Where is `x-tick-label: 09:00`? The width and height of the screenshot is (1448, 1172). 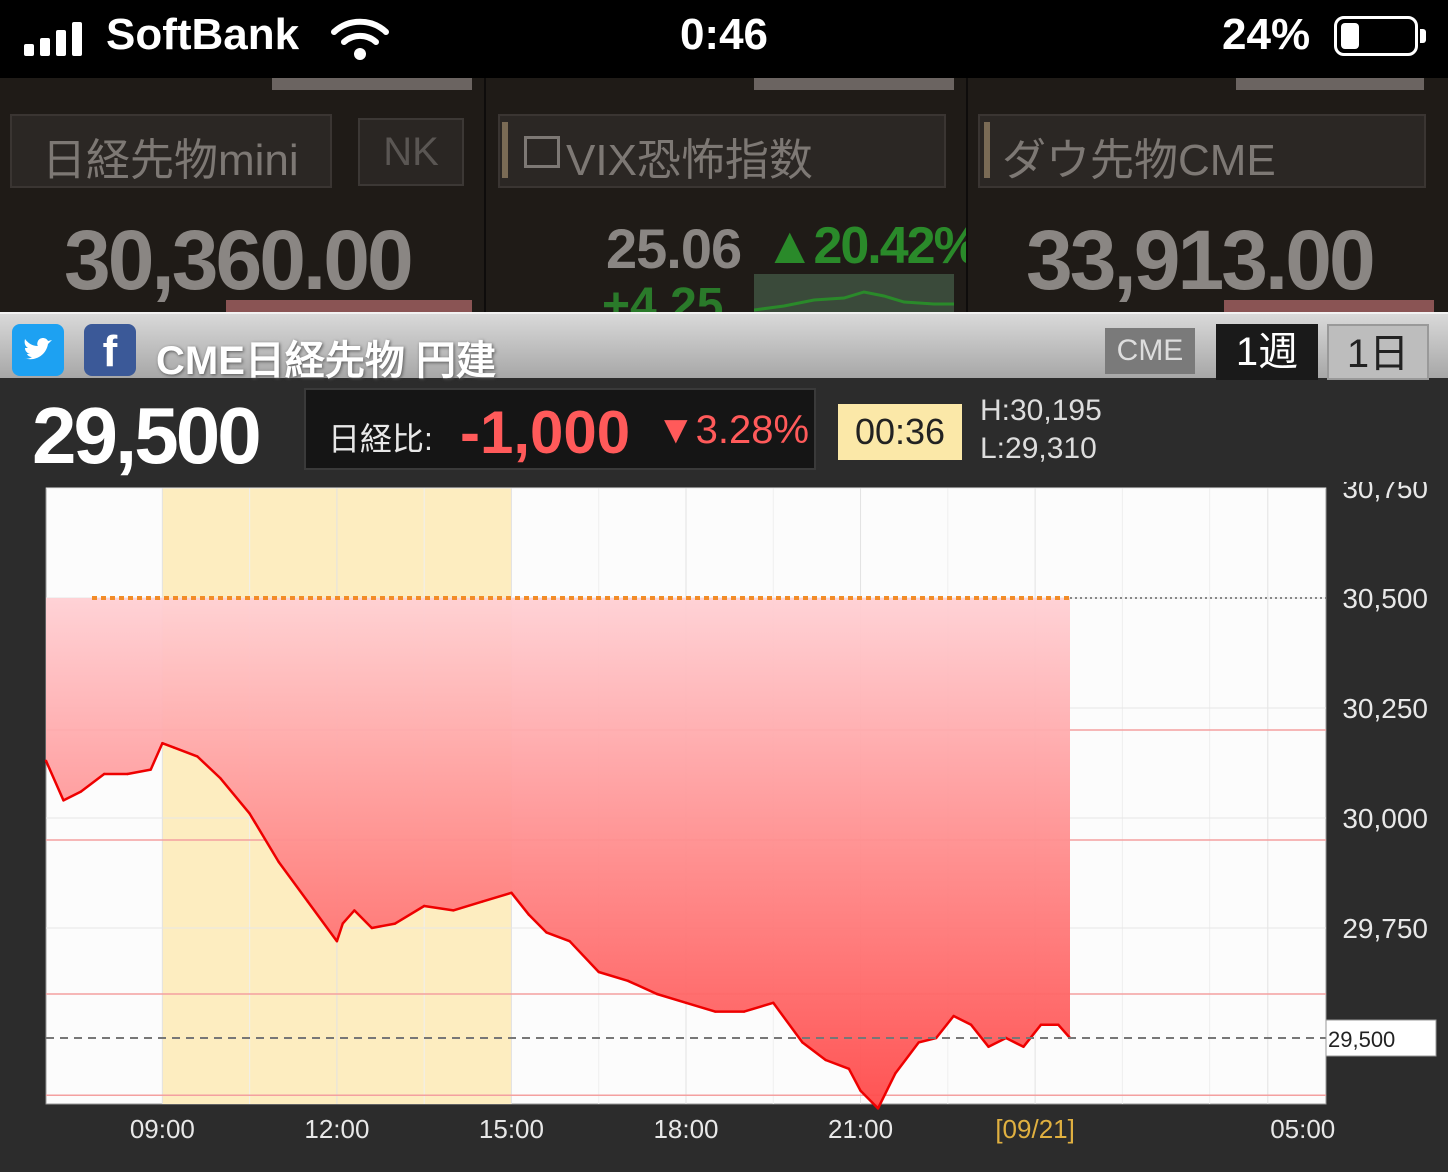
x-tick-label: 09:00 is located at coordinates (162, 1129).